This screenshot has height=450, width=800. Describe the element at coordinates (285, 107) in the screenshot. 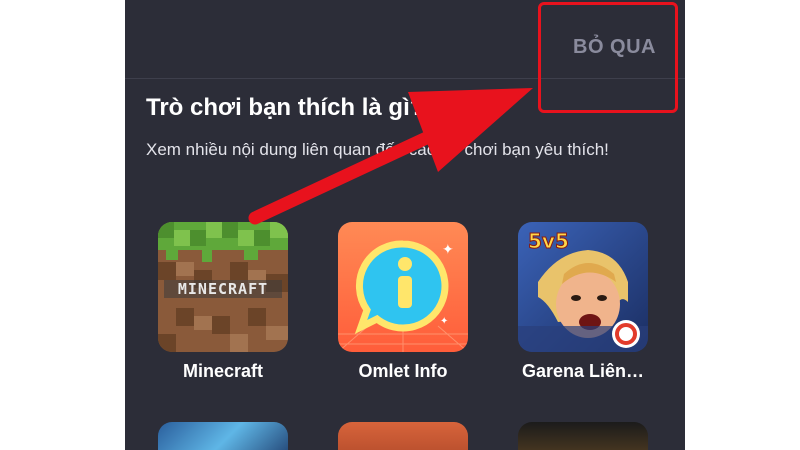

I see `page-title: Trò chơi bạn thích là gì?` at that location.